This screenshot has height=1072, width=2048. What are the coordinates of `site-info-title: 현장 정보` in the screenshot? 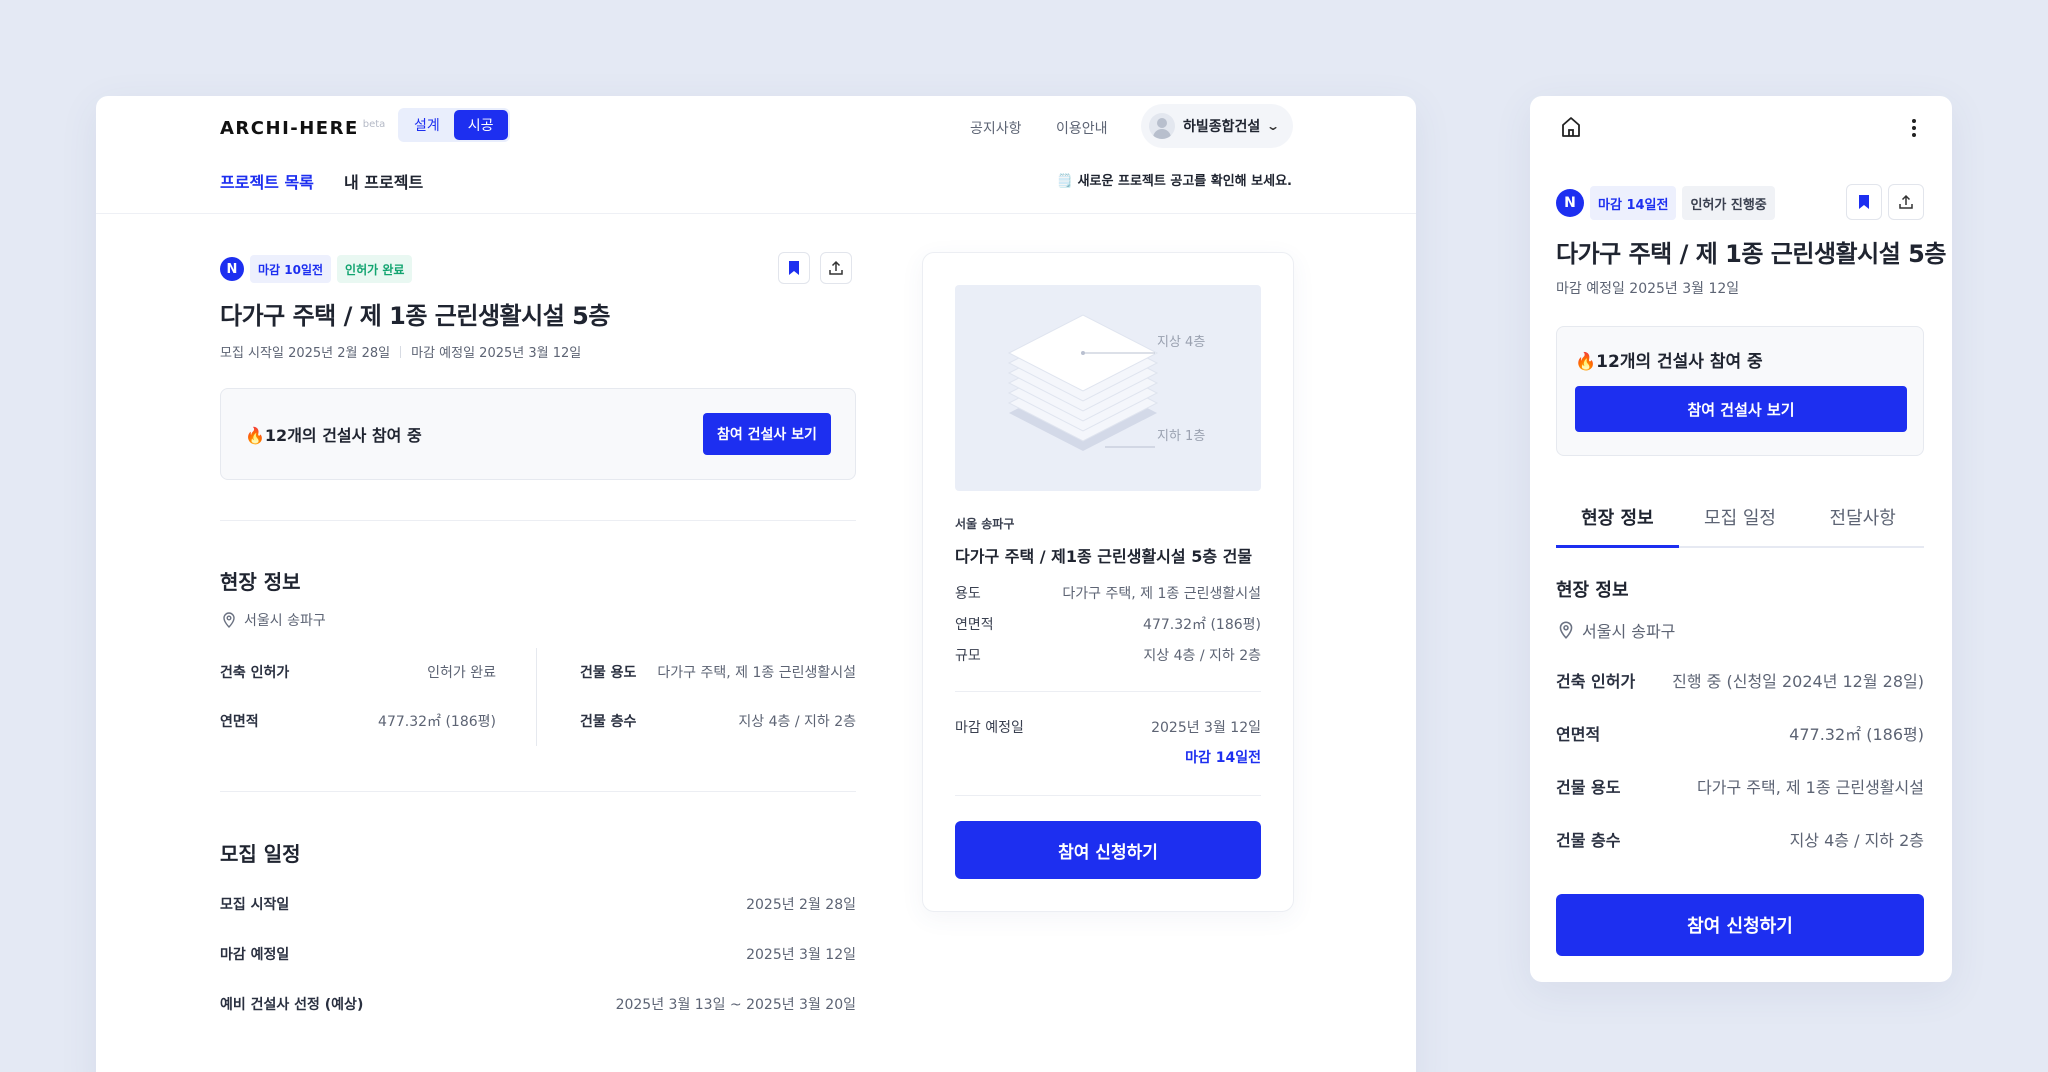 It's located at (1592, 590).